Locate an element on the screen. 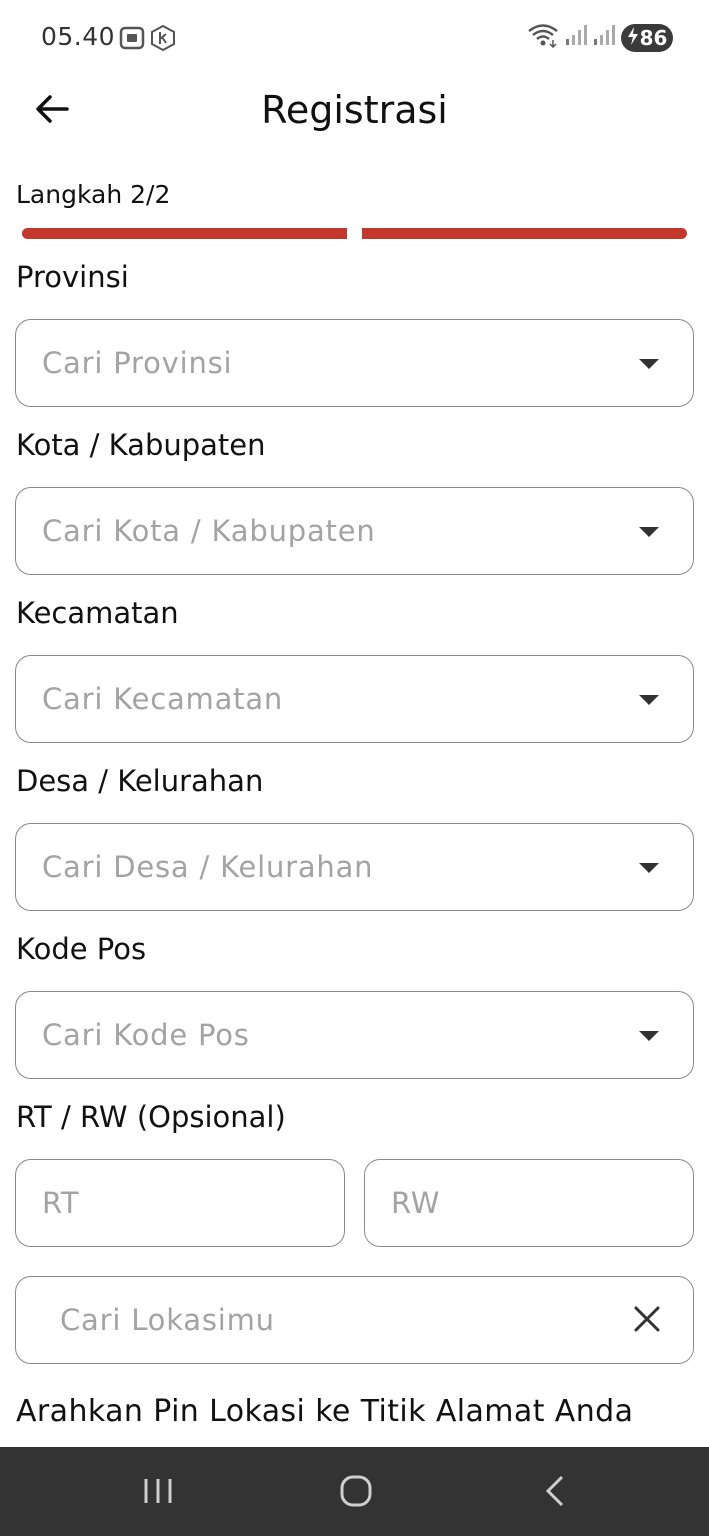  clear-search-button is located at coordinates (647, 1321).